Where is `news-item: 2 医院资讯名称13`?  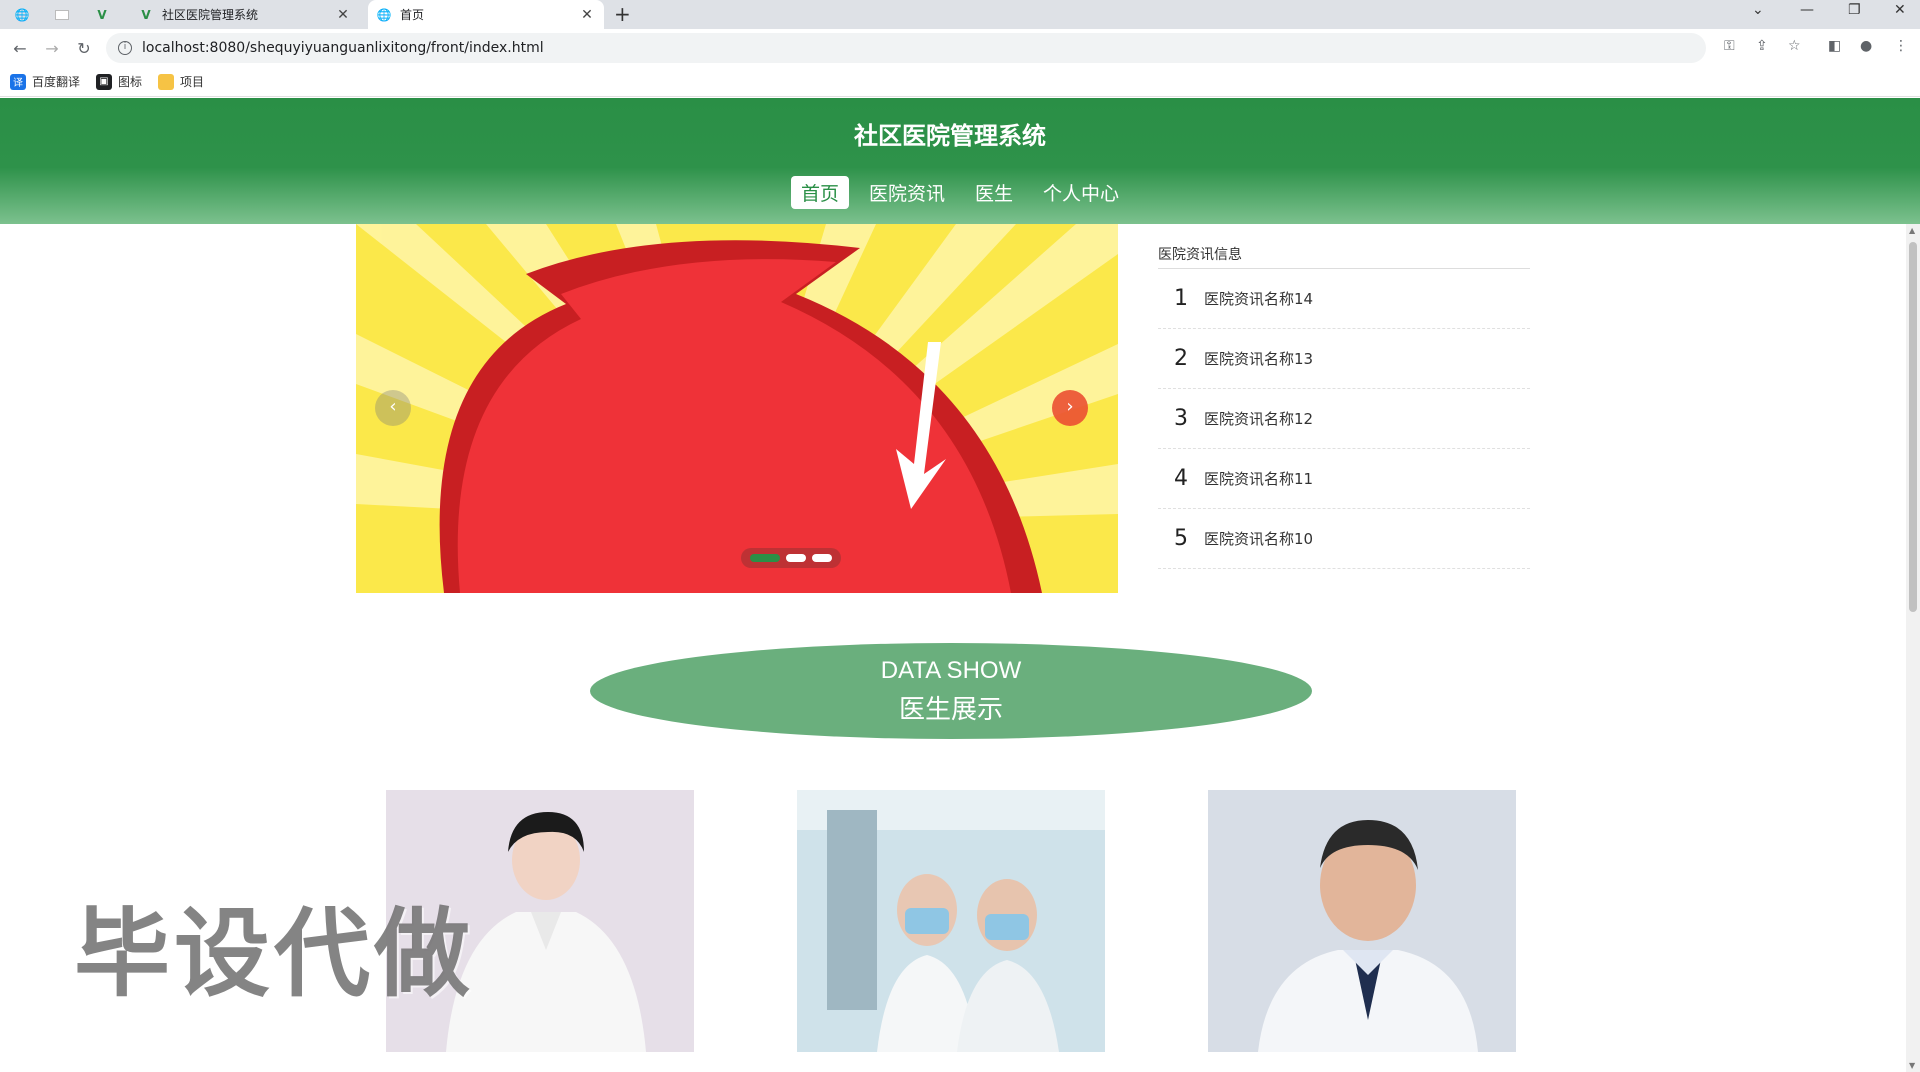 news-item: 2 医院资讯名称13 is located at coordinates (1344, 359).